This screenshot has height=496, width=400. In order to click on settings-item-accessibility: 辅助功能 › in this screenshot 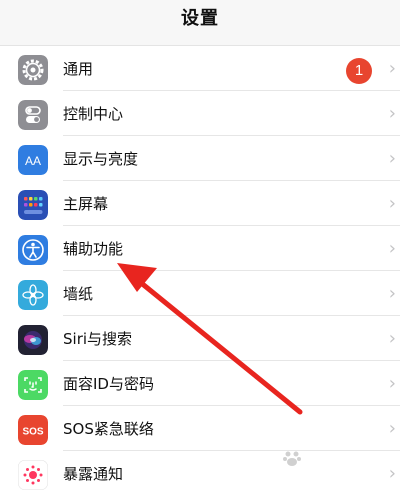, I will do `click(200, 248)`.